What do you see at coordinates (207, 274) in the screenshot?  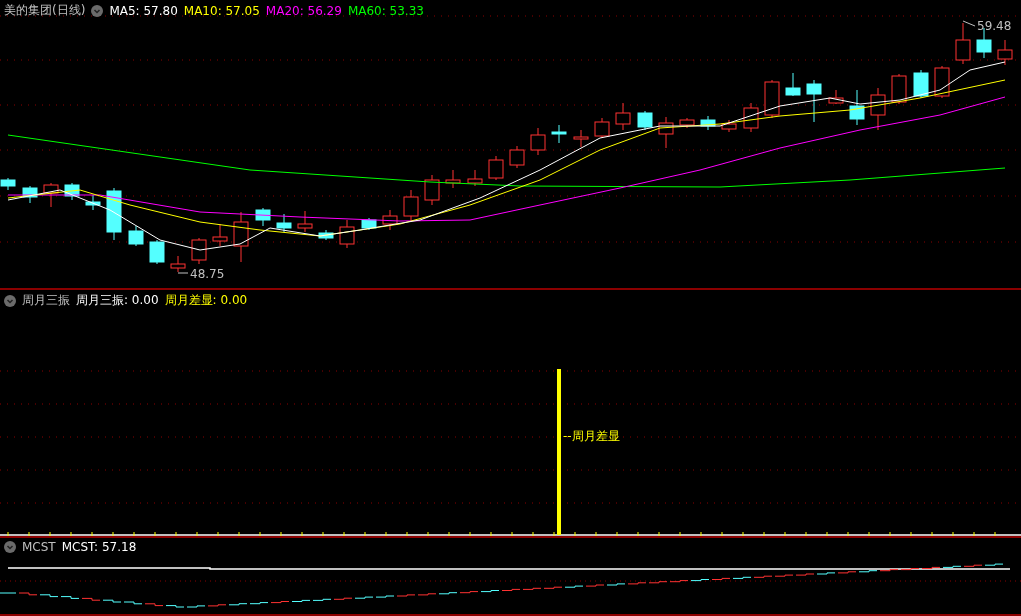 I see `low-price-label: 48.75` at bounding box center [207, 274].